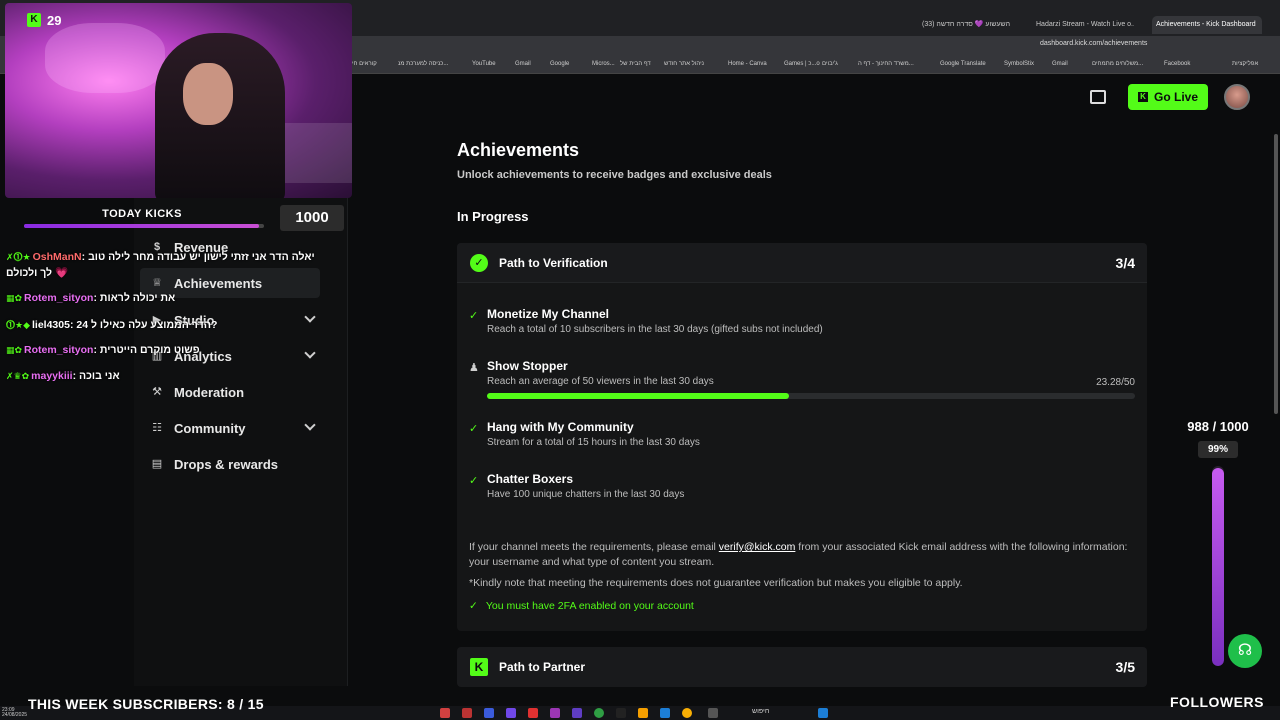 This screenshot has width=1280, height=720. What do you see at coordinates (684, 64) in the screenshot?
I see `bookmark: ניהול אתר חודש` at bounding box center [684, 64].